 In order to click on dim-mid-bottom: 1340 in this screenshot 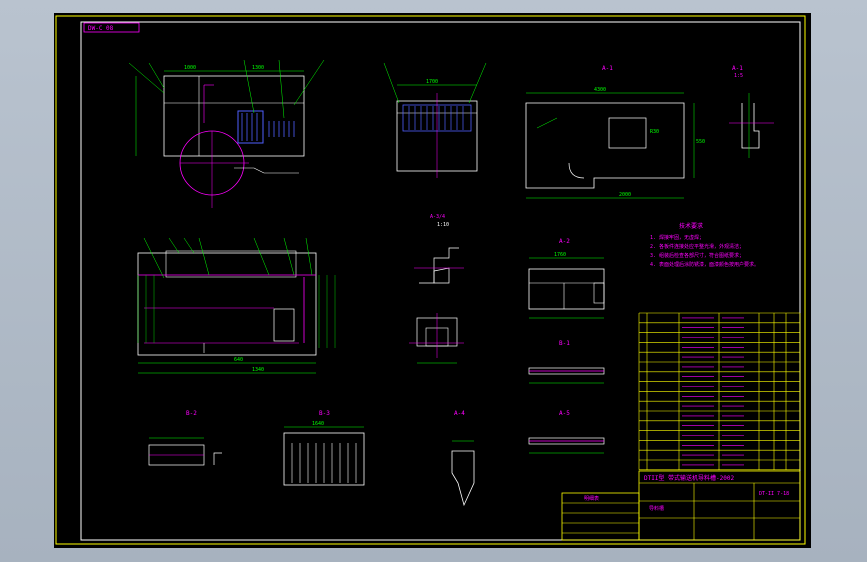, I will do `click(258, 370)`.